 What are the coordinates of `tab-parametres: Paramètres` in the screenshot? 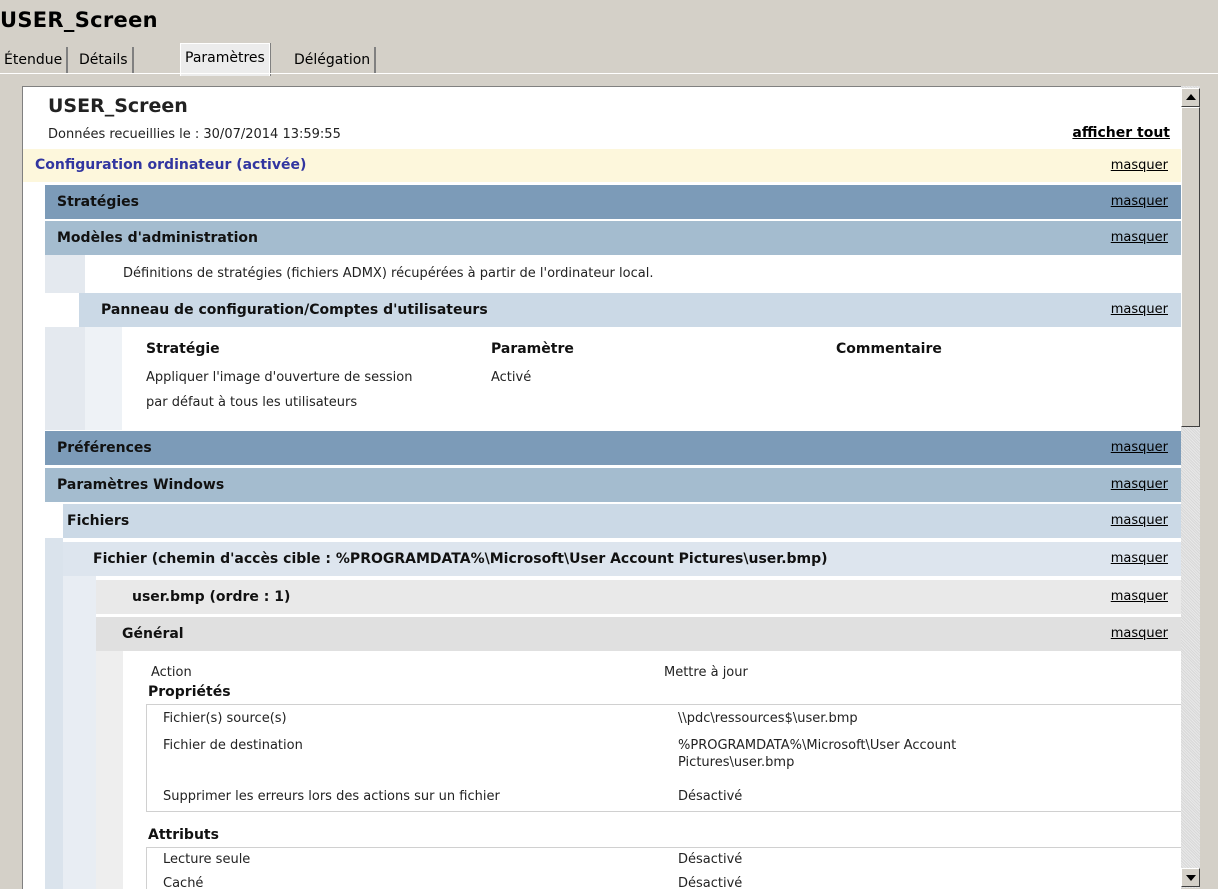 It's located at (225, 59).